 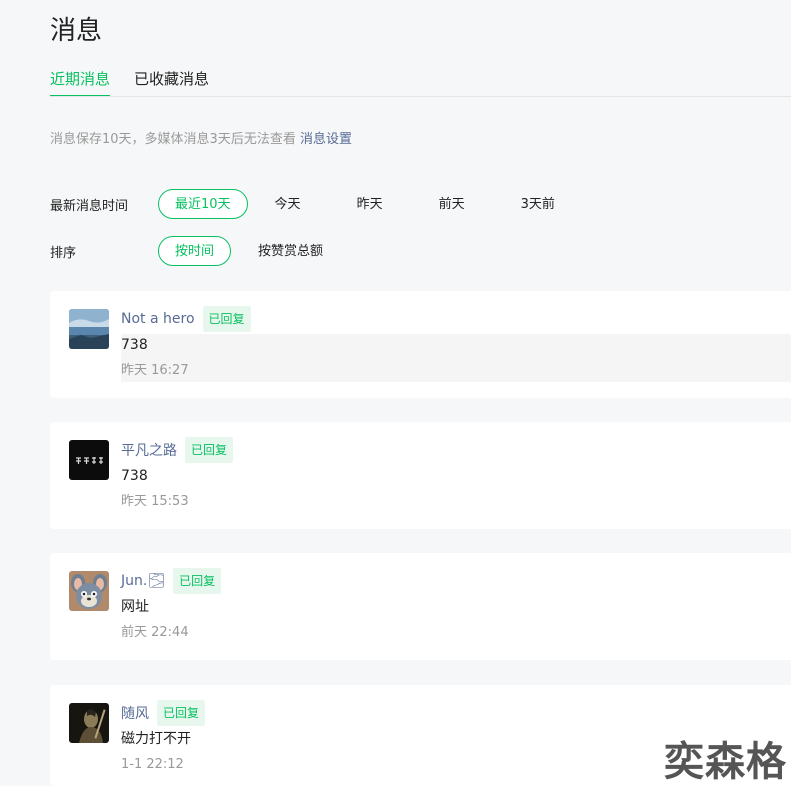 What do you see at coordinates (80, 82) in the screenshot?
I see `tab-recent-messages: 近期消息` at bounding box center [80, 82].